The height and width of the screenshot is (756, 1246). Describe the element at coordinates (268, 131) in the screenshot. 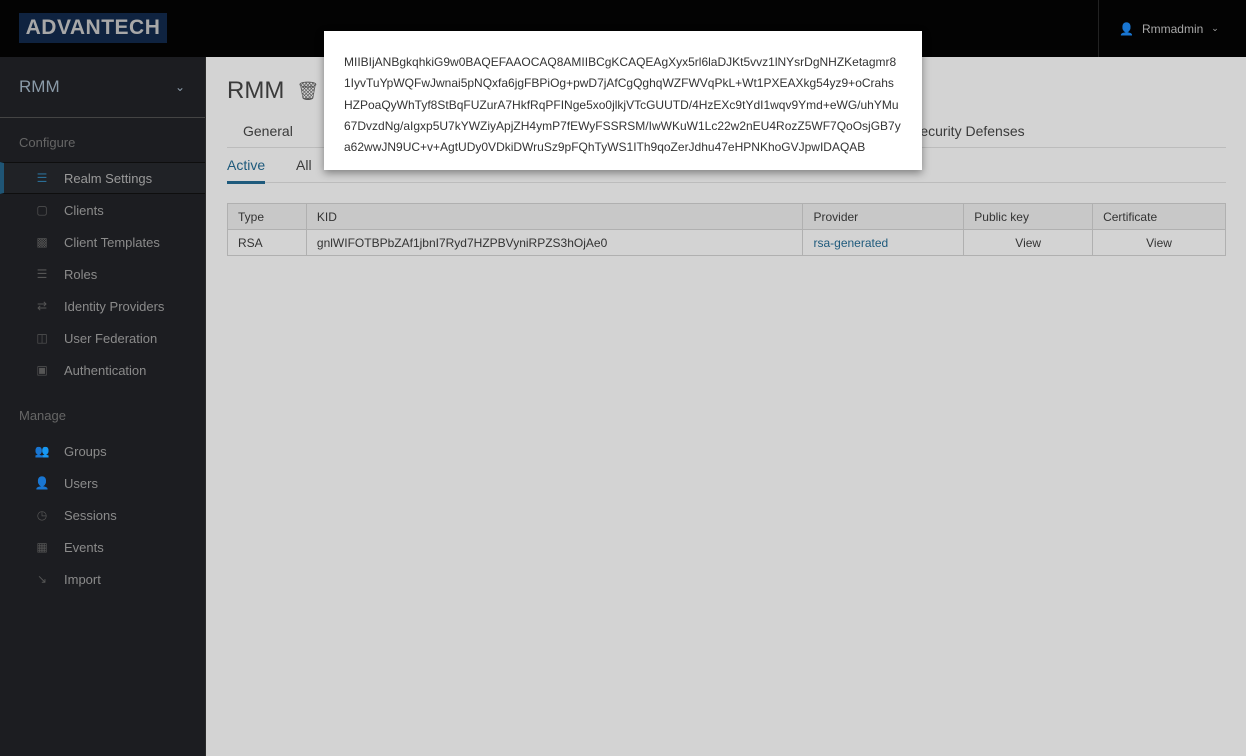

I see `tab-general: General` at that location.